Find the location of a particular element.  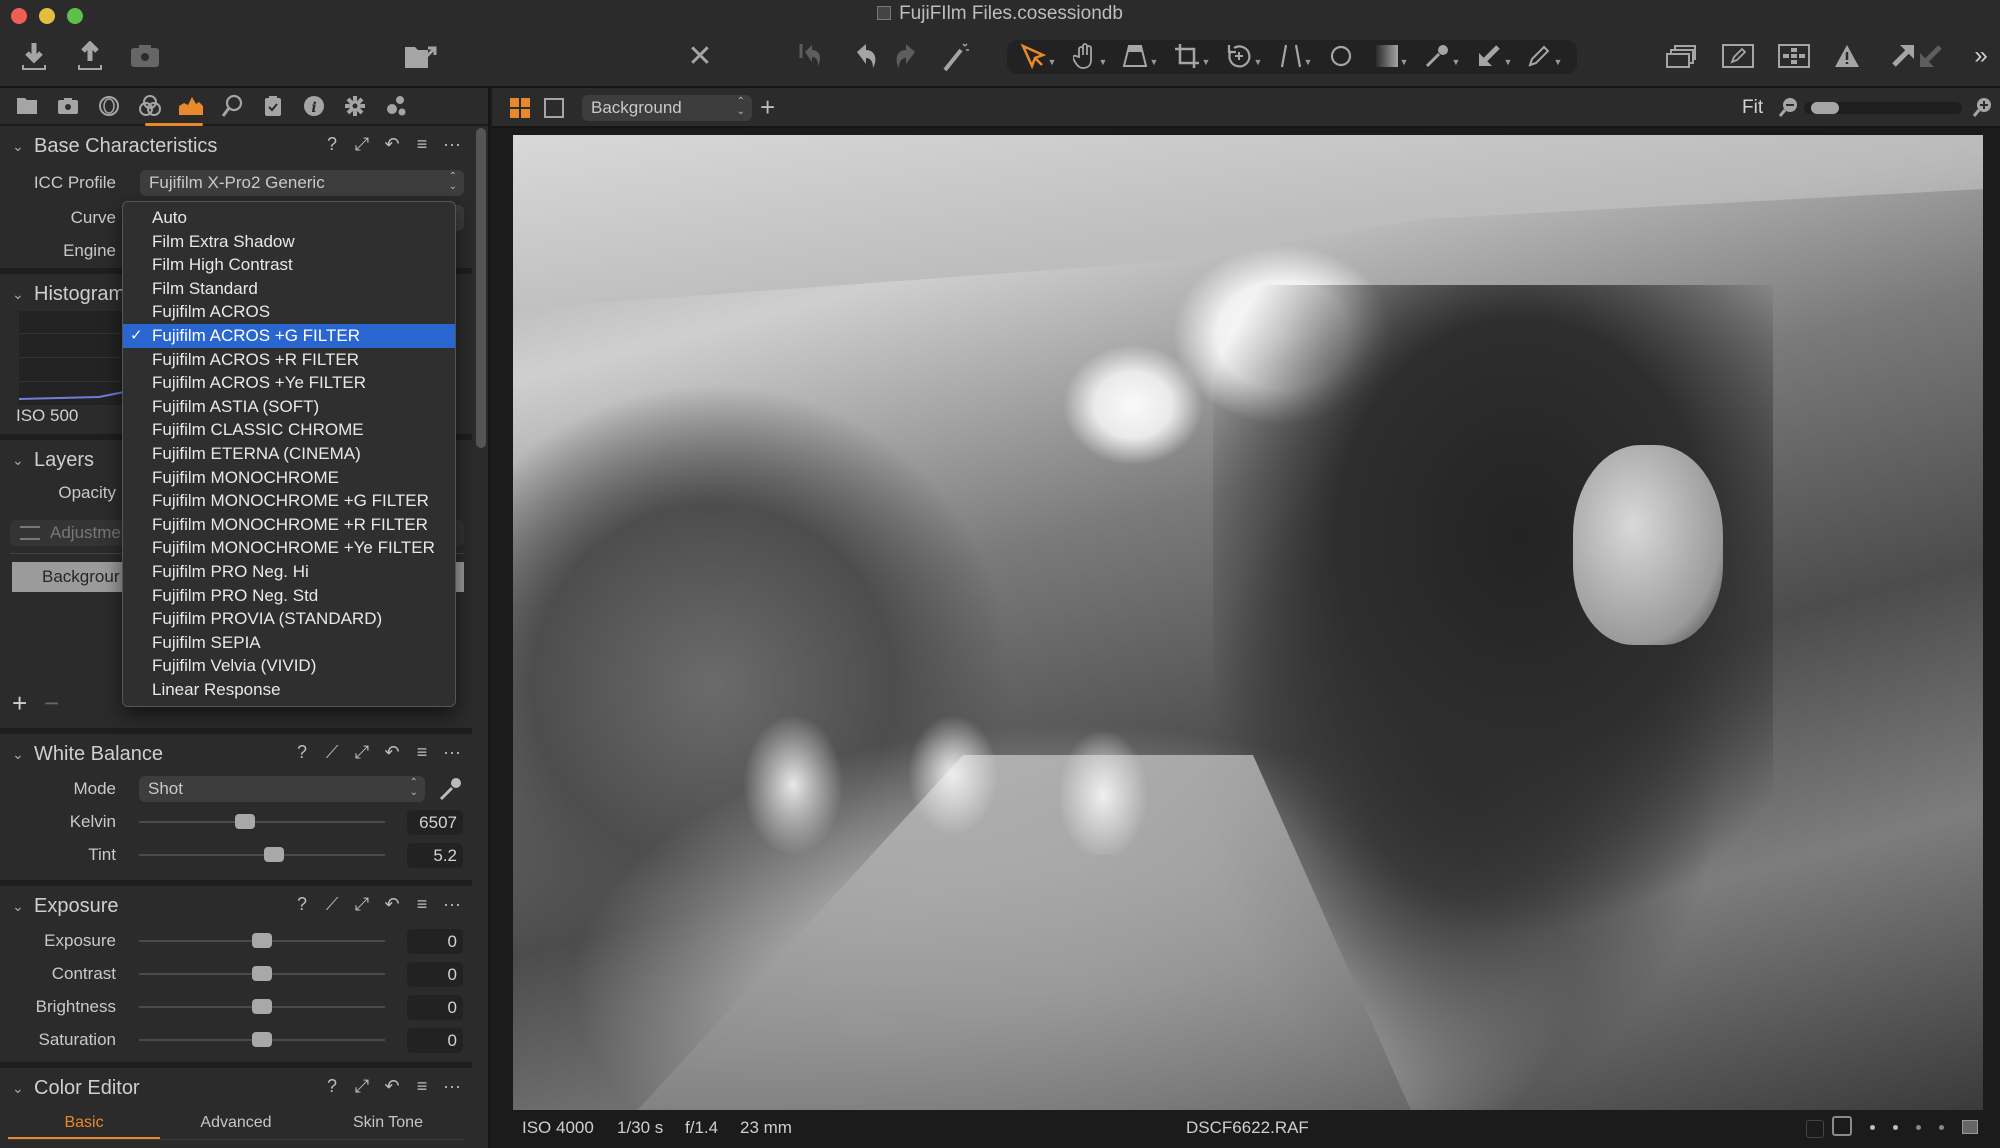

batch-icon is located at coordinates (396, 106).